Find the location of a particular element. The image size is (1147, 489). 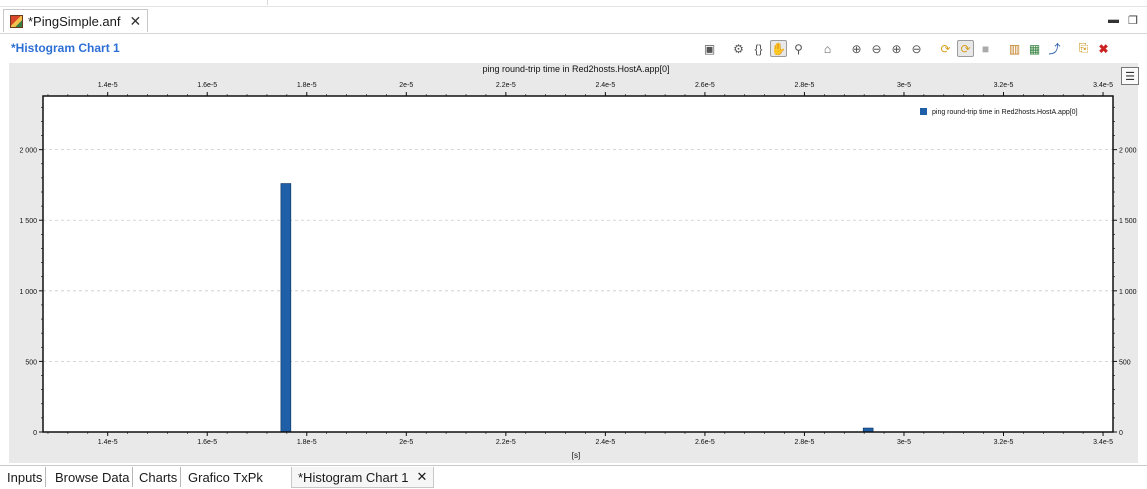

x-tick-label-bottom: 3.2e-5 is located at coordinates (1004, 442).